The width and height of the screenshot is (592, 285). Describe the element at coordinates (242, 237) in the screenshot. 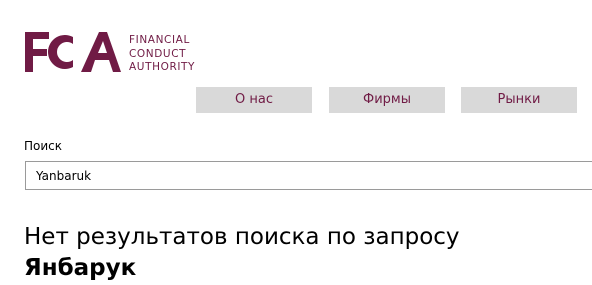

I see `no-results-message: Нет результатов поиска по запросу` at that location.